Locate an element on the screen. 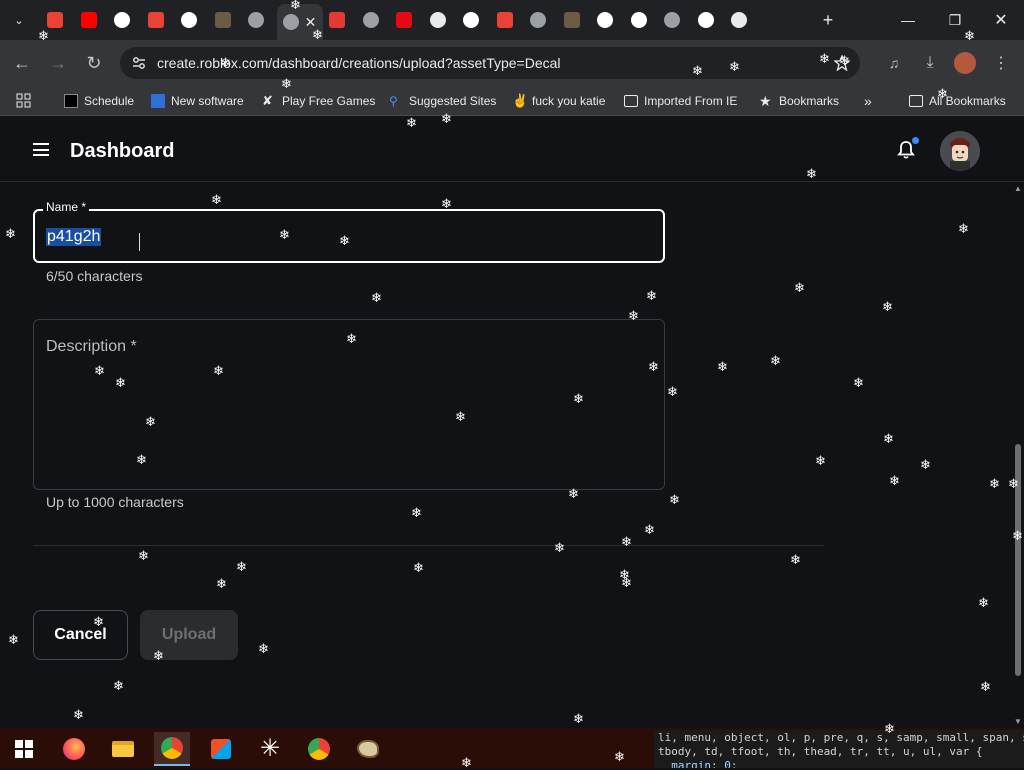 The width and height of the screenshot is (1024, 770). taskbar-app-firefox is located at coordinates (74, 749).